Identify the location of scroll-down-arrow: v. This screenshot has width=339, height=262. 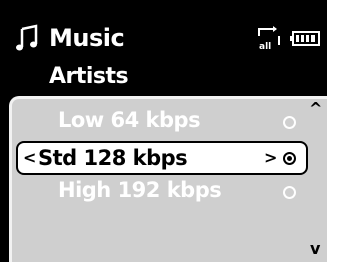
(315, 249).